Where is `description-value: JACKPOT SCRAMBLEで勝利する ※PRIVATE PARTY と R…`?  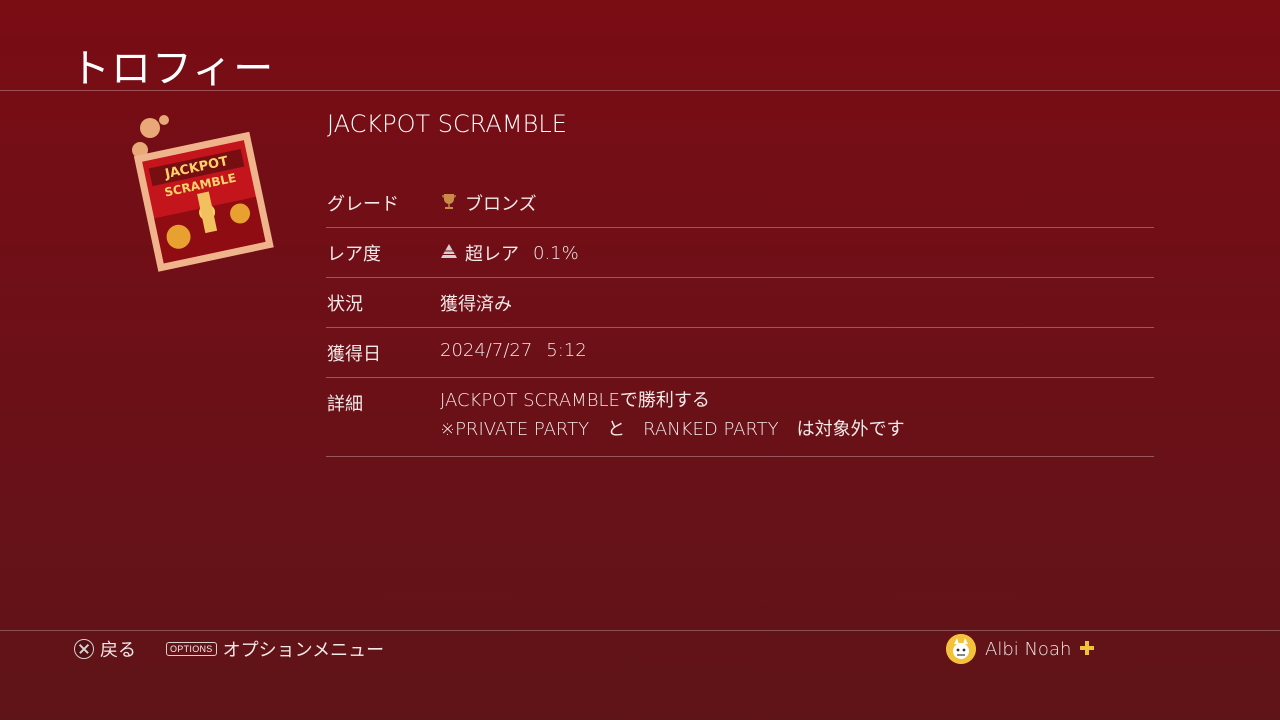 description-value: JACKPOT SCRAMBLEで勝利する ※PRIVATE PARTY と R… is located at coordinates (672, 415).